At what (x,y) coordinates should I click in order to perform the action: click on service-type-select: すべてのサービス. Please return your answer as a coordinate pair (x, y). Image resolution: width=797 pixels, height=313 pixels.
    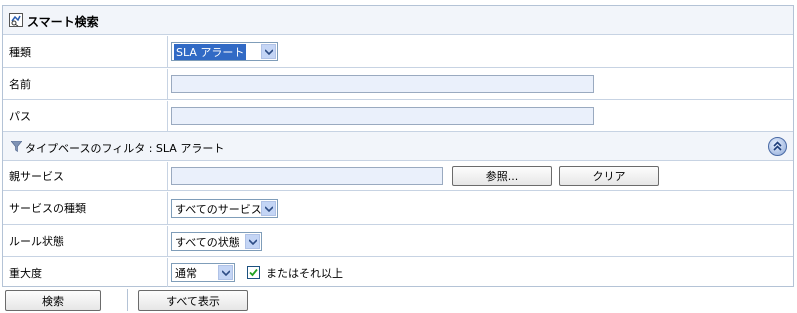
    Looking at the image, I should click on (224, 208).